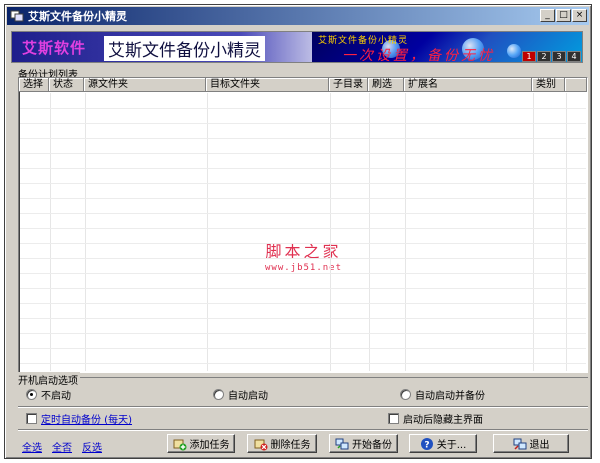  Describe the element at coordinates (574, 56) in the screenshot. I see `banner-tab-4: 4` at that location.